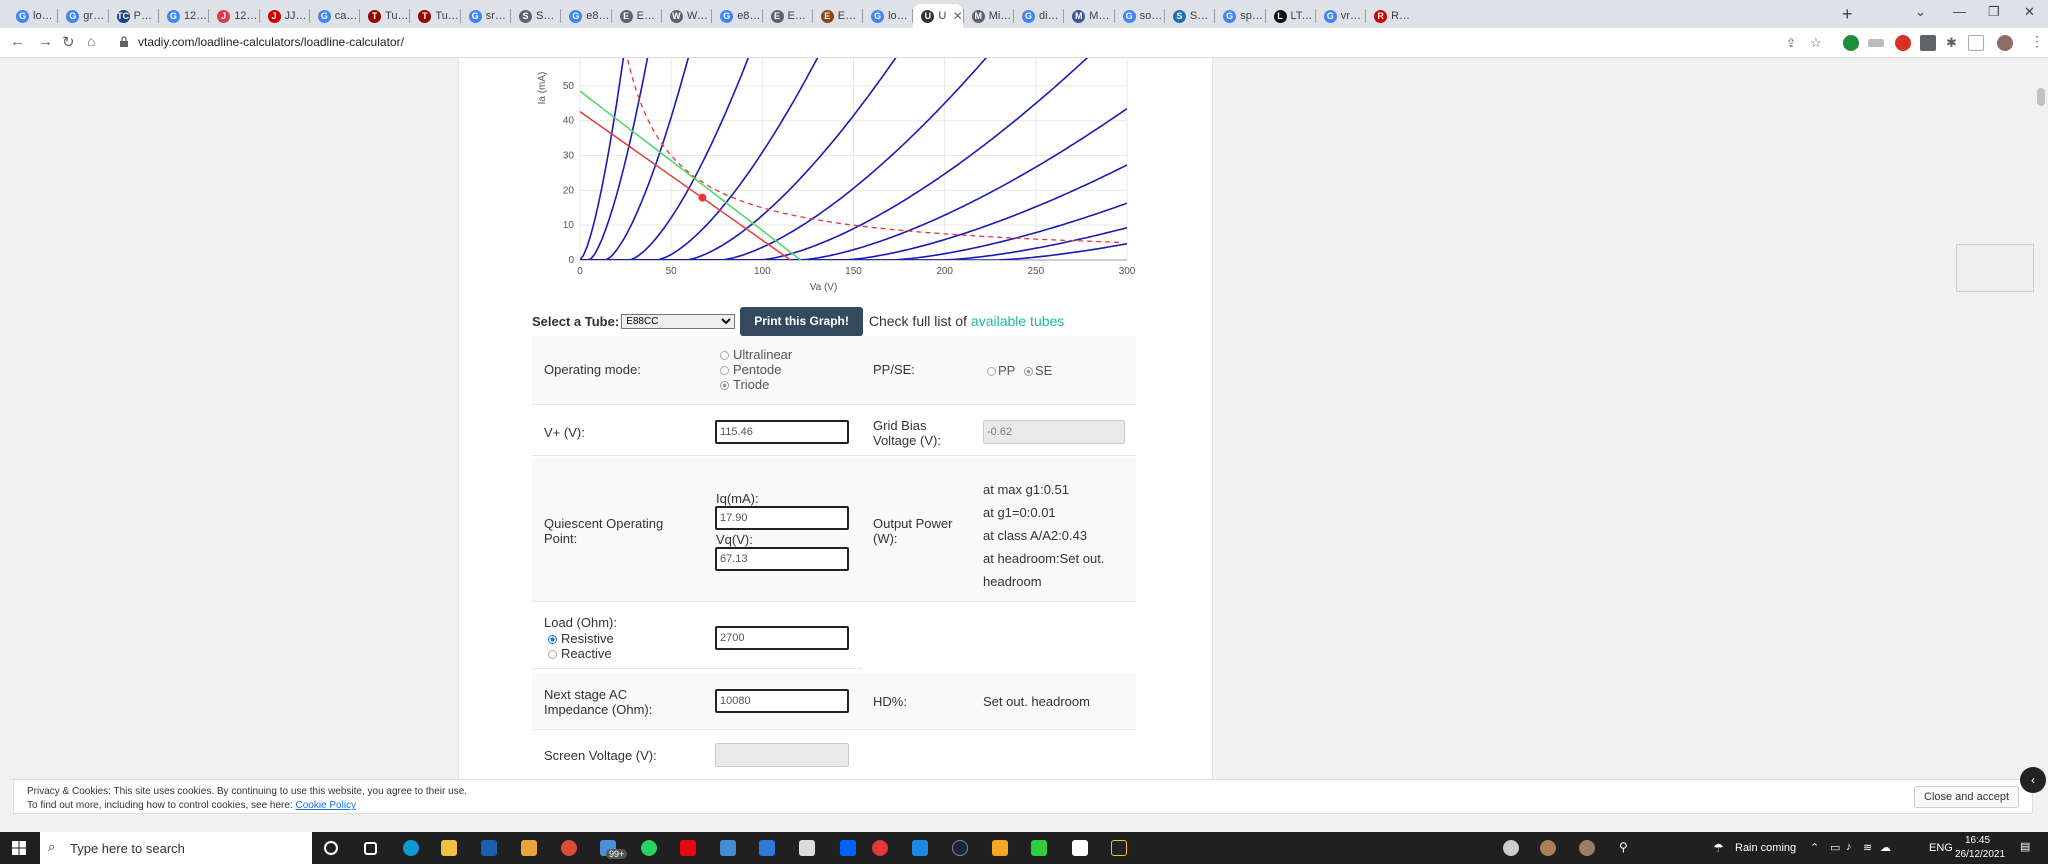 The image size is (2048, 864). Describe the element at coordinates (411, 848) in the screenshot. I see `edge-icon` at that location.